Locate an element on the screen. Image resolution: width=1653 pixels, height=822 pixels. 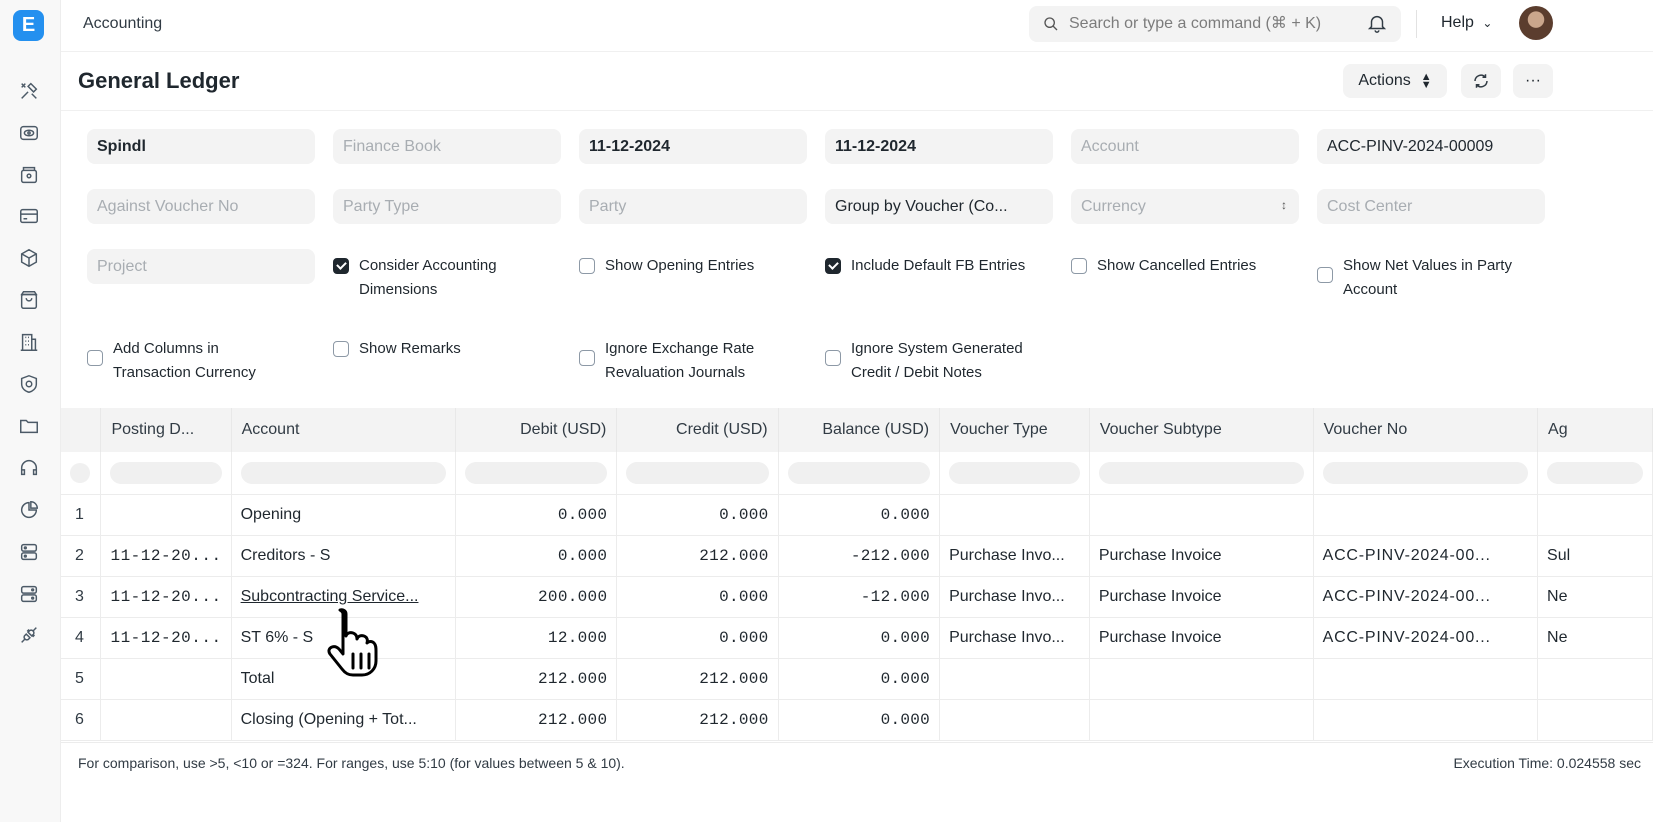
cell-debit: 212.000 is located at coordinates (536, 679).